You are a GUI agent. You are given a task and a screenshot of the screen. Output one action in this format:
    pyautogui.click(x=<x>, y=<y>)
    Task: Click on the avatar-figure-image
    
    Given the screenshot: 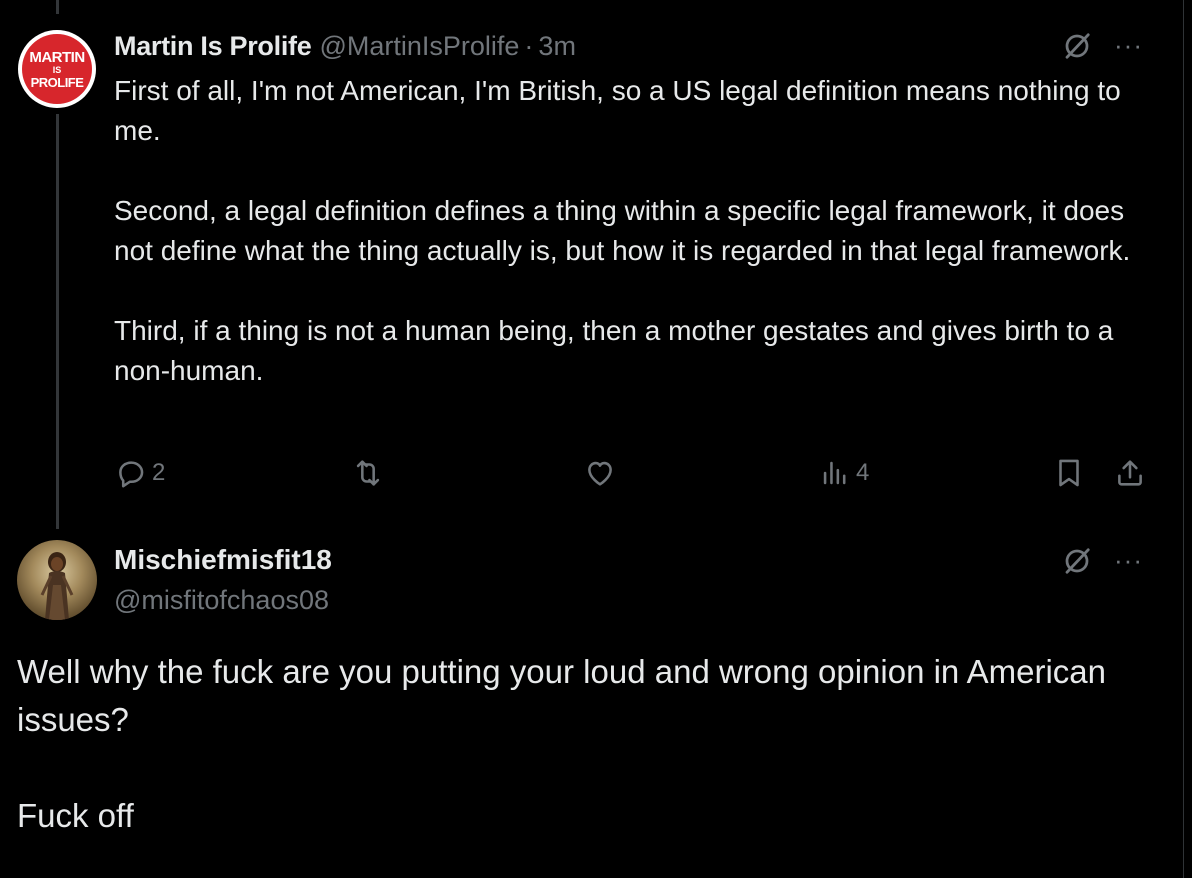 What is the action you would take?
    pyautogui.click(x=57, y=586)
    